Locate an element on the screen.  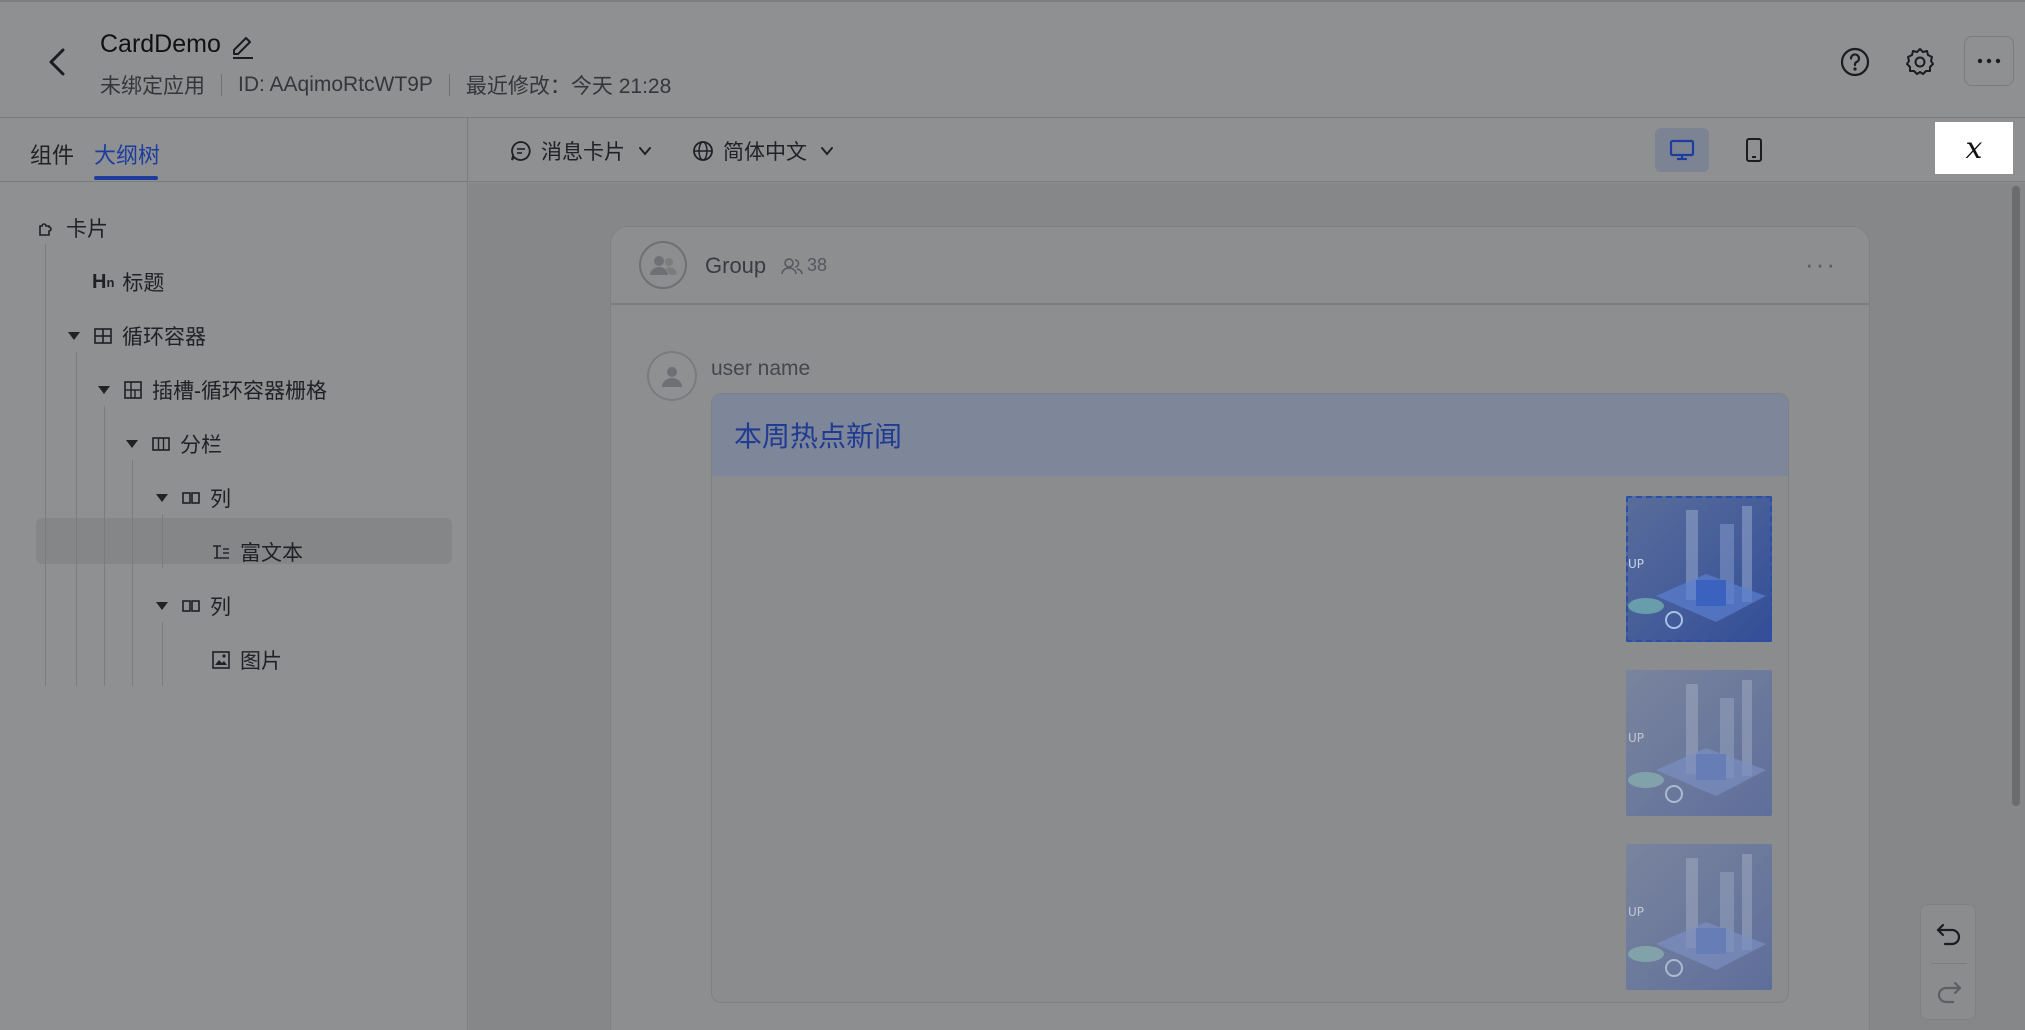
language-label: 简体中文 is located at coordinates (765, 152).